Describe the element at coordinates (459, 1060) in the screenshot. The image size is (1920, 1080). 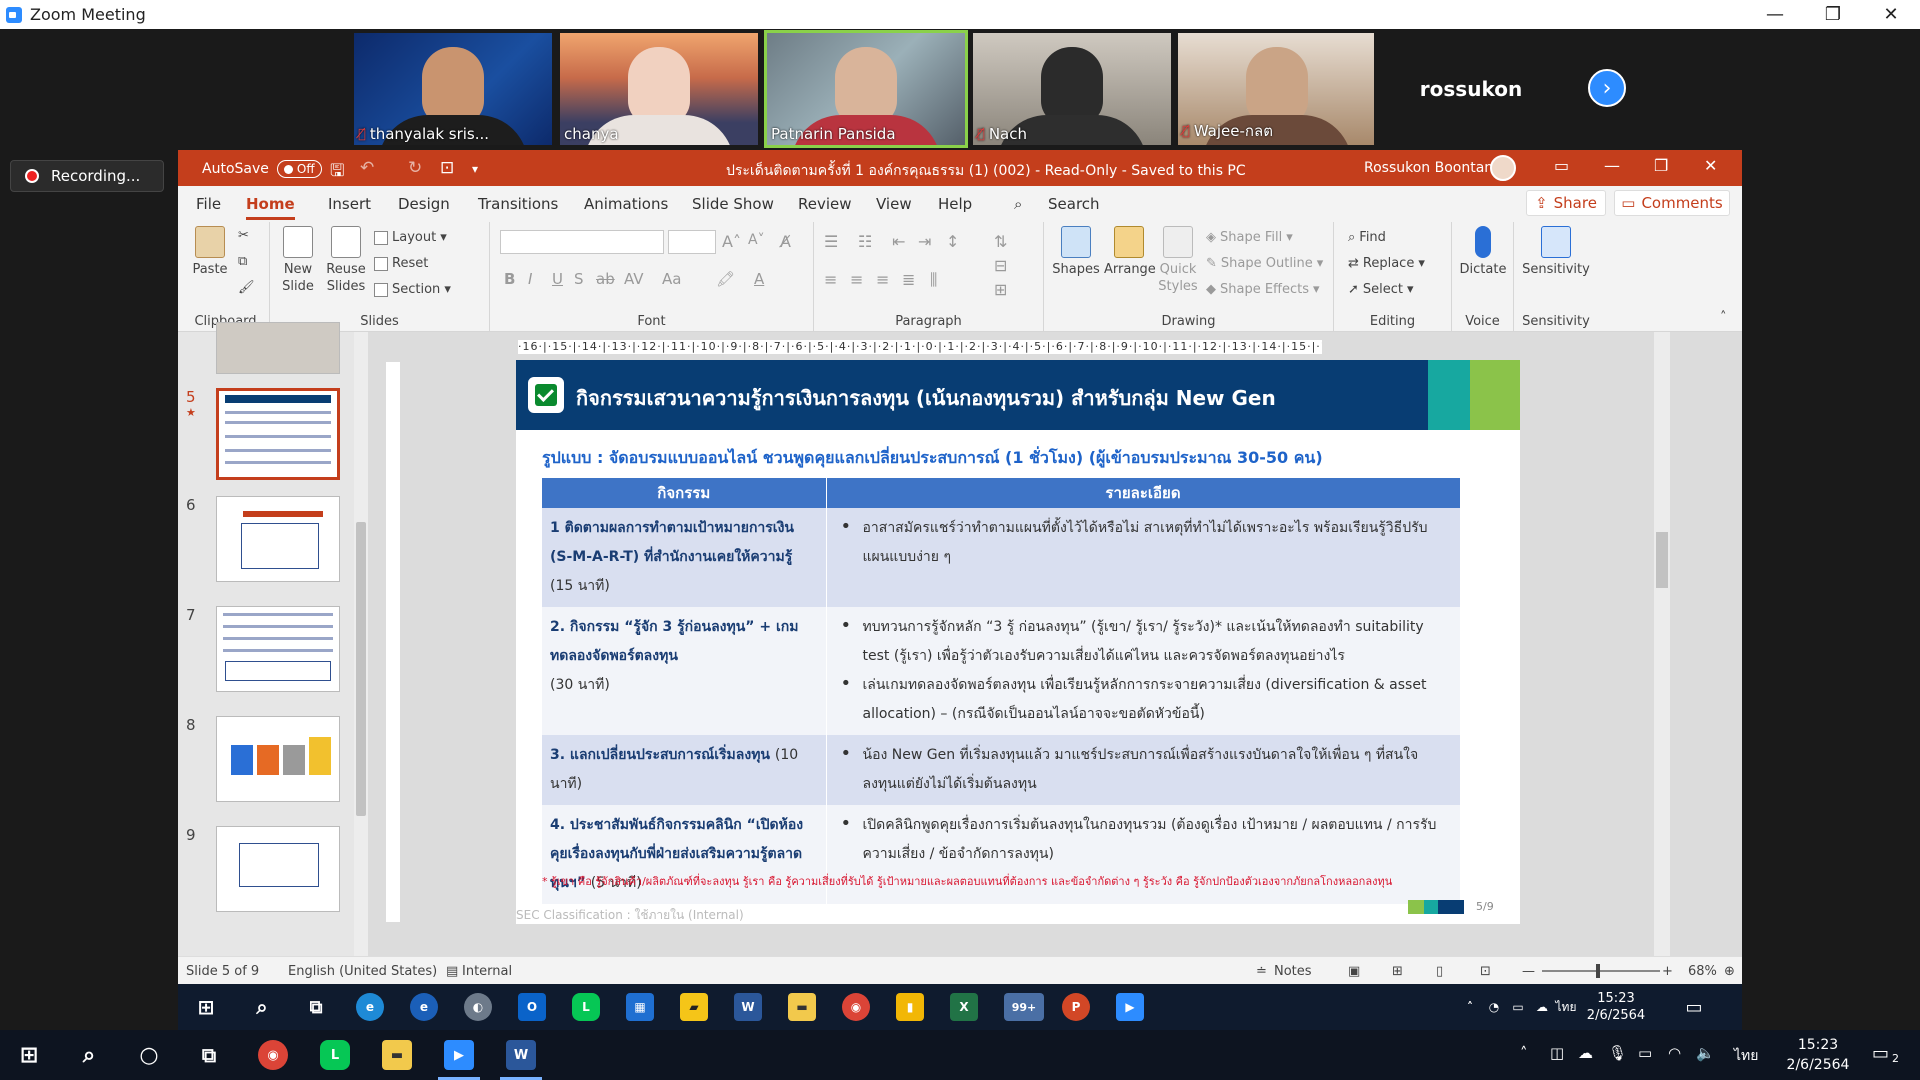
I see `zoom-icon: ▶` at that location.